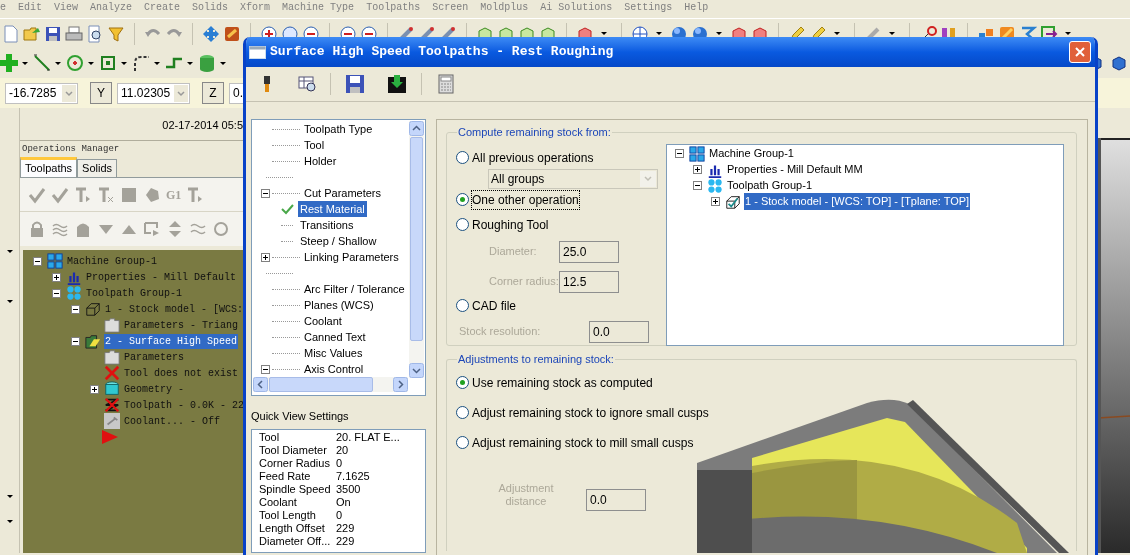  I want to click on field-label: Stock resolution:, so click(500, 332).